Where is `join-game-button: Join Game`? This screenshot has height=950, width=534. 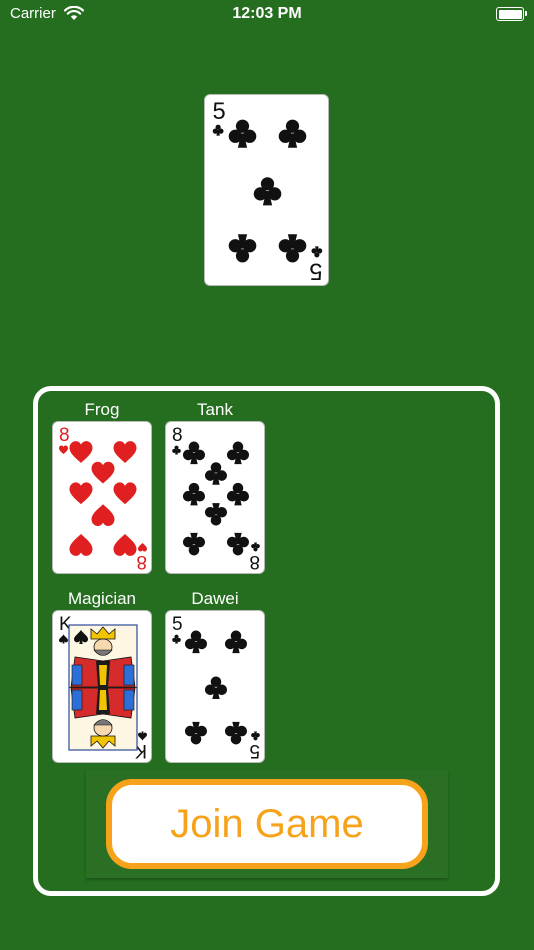 join-game-button: Join Game is located at coordinates (267, 824).